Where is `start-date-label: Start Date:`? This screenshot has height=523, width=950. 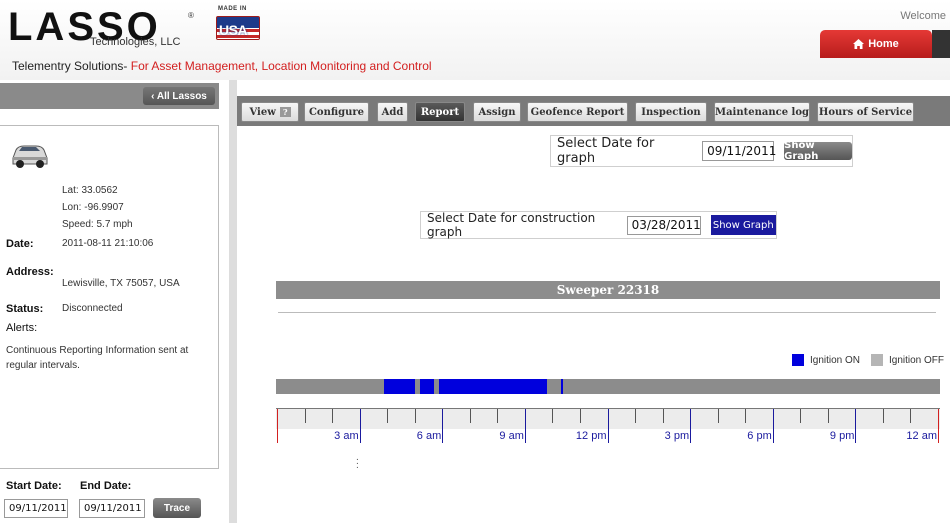 start-date-label: Start Date: is located at coordinates (34, 486).